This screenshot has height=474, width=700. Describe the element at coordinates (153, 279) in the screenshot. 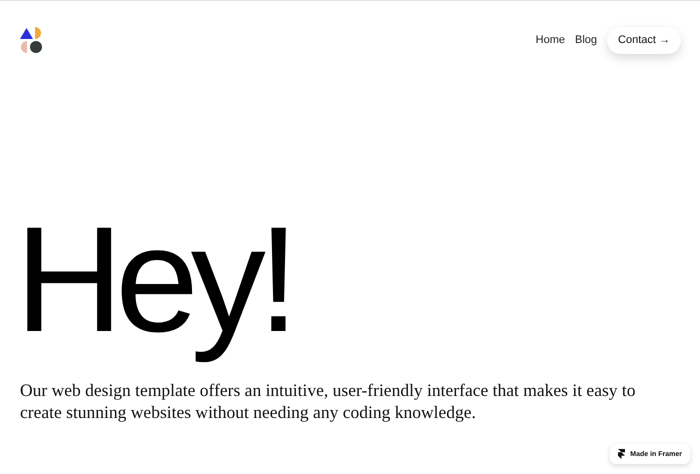

I see `hero-heading: Hey!` at that location.